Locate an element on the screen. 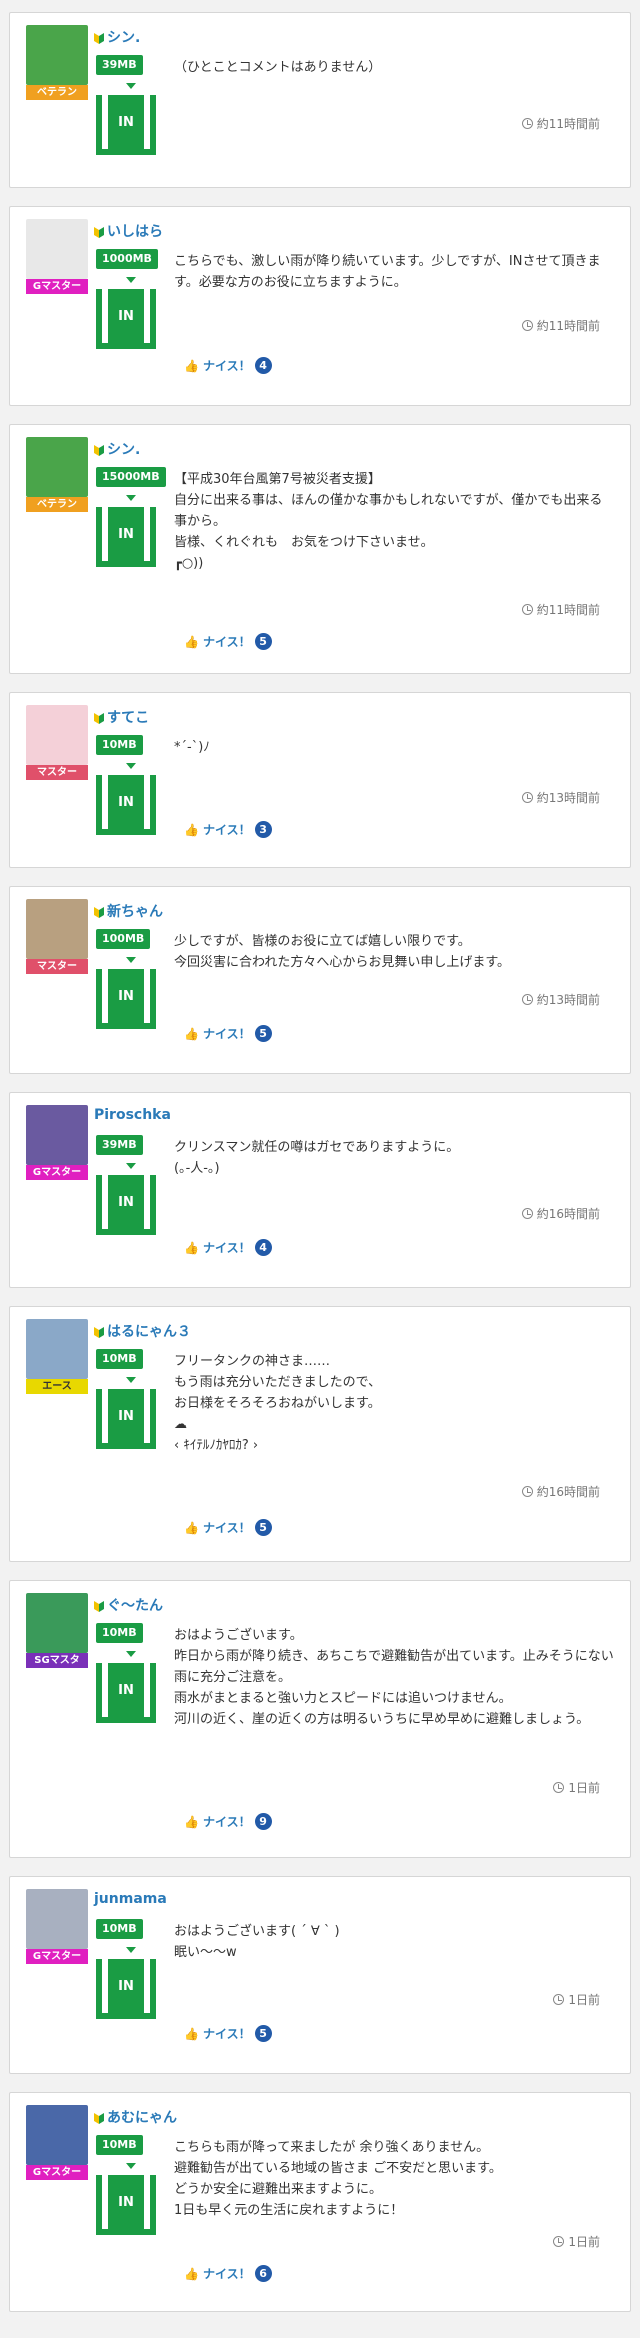  comment-line: *´-`)ﾉ is located at coordinates (192, 747).